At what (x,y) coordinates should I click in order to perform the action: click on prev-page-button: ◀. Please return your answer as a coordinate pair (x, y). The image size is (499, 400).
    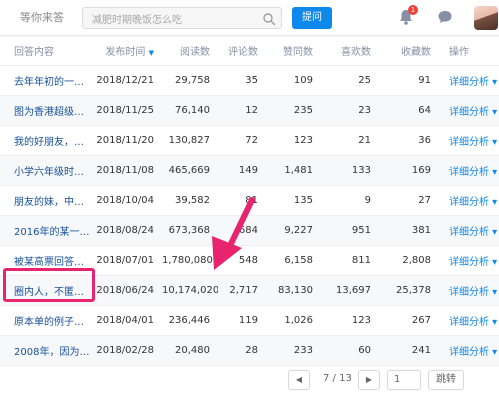
    Looking at the image, I should click on (299, 380).